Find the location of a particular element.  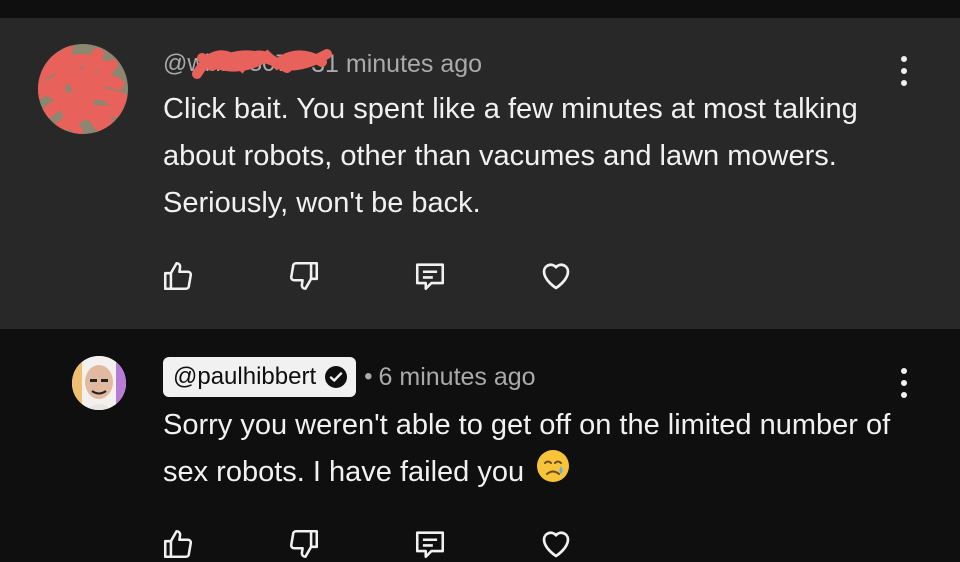

crying-face-emoji is located at coordinates (553, 473).